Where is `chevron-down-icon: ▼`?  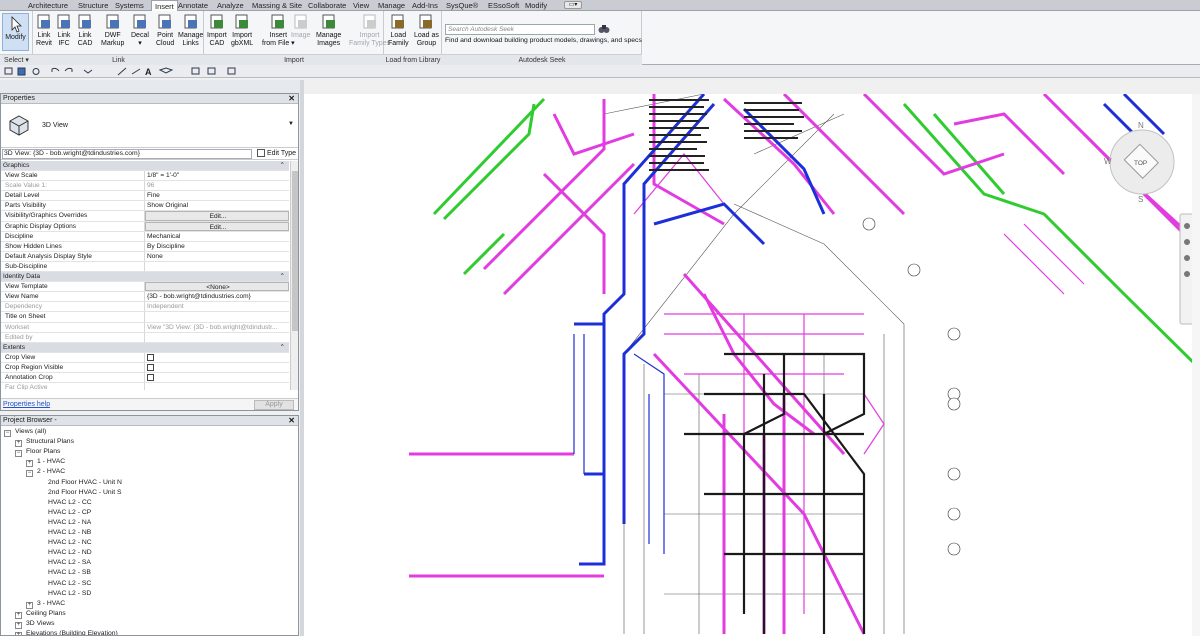 chevron-down-icon: ▼ is located at coordinates (291, 124).